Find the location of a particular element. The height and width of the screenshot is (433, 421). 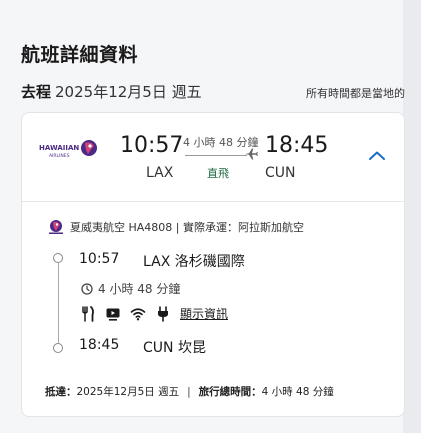

segment-duration-row: 4 小時 48 分鐘 is located at coordinates (130, 288).